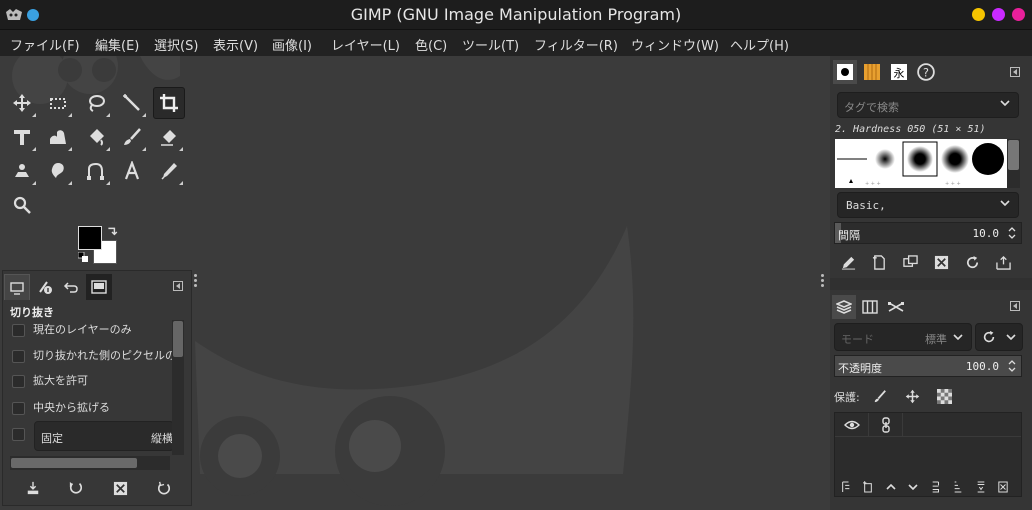 This screenshot has width=1032, height=510. What do you see at coordinates (928, 105) in the screenshot?
I see `tag-search-combo: タグで検索` at bounding box center [928, 105].